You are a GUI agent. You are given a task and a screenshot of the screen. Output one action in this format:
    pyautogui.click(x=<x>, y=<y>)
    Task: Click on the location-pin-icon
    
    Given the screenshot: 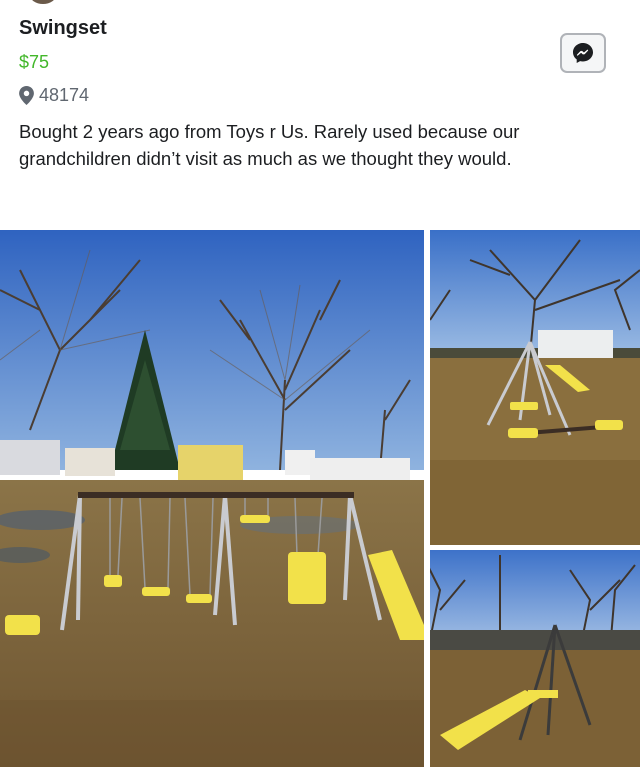 What is the action you would take?
    pyautogui.click(x=26, y=95)
    